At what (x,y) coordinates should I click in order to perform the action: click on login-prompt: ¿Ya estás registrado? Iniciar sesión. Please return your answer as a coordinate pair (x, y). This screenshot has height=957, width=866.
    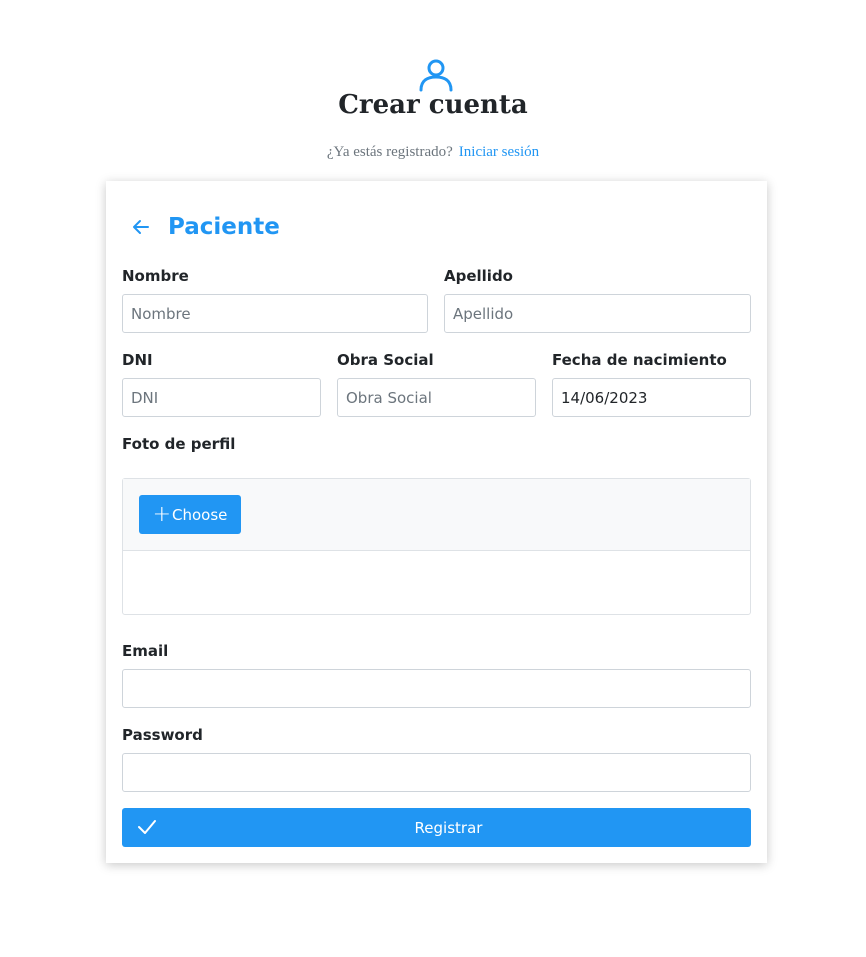
    Looking at the image, I should click on (433, 152).